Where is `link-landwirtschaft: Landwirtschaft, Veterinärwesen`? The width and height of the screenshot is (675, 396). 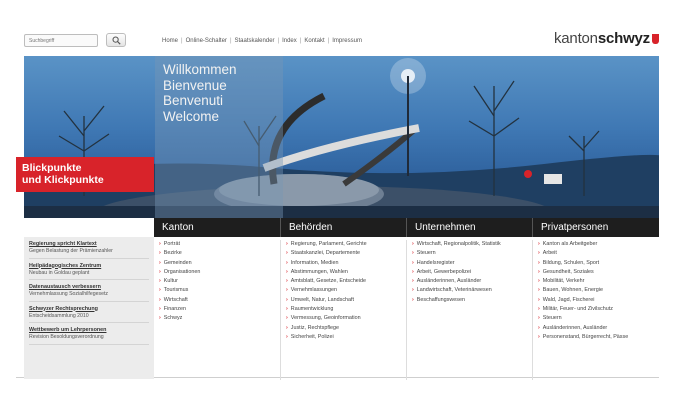 link-landwirtschaft: Landwirtschaft, Veterinärwesen is located at coordinates (472, 290).